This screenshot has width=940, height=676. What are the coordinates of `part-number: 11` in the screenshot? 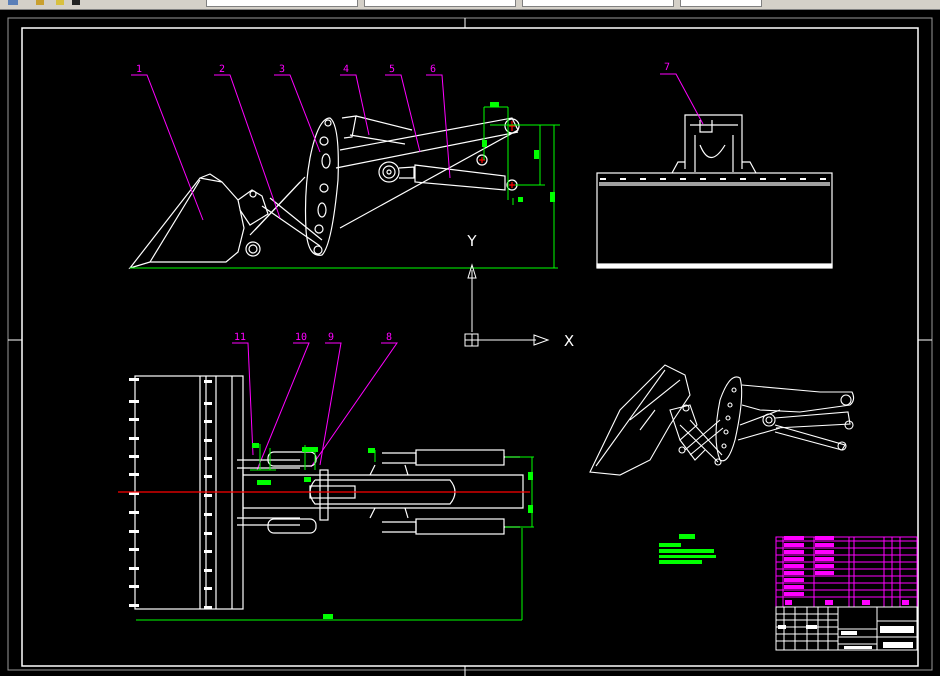 It's located at (240, 337).